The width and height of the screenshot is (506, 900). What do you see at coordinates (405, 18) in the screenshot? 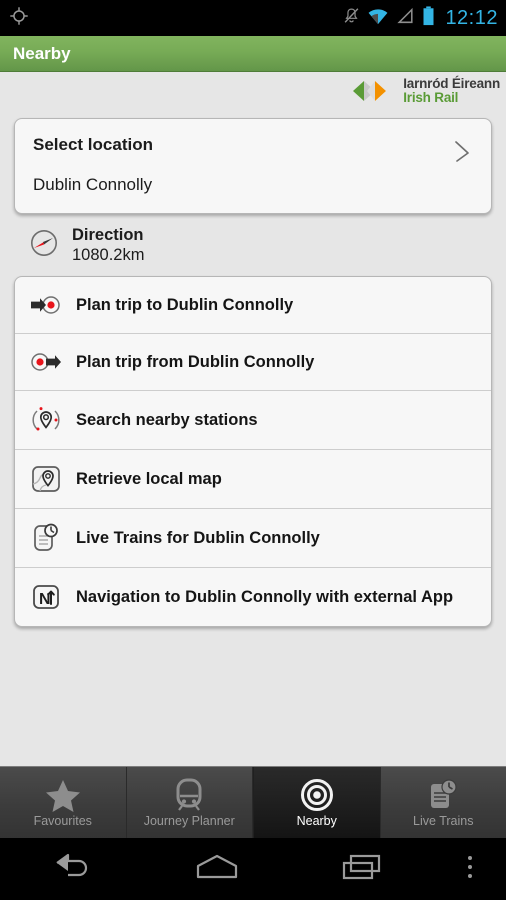
I see `signal-triangle-icon` at bounding box center [405, 18].